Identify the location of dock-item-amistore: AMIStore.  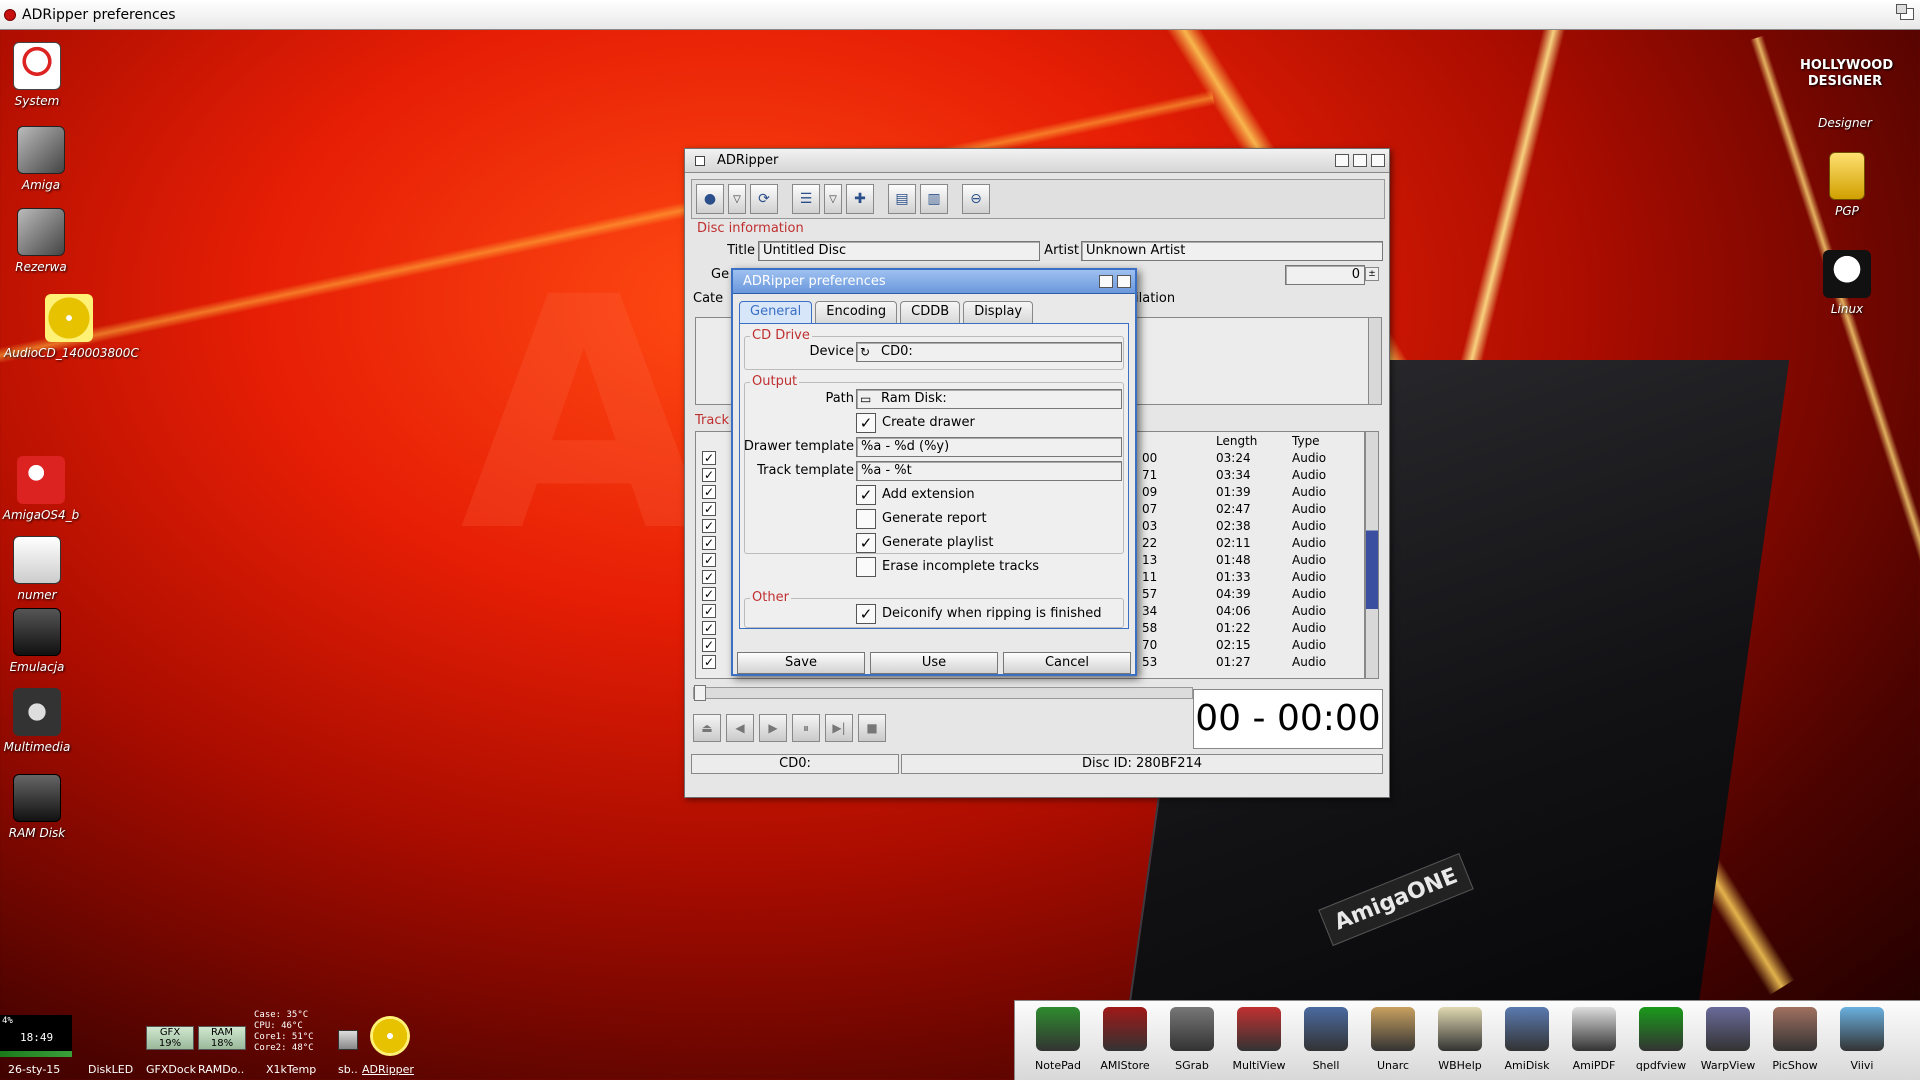
(1125, 1039).